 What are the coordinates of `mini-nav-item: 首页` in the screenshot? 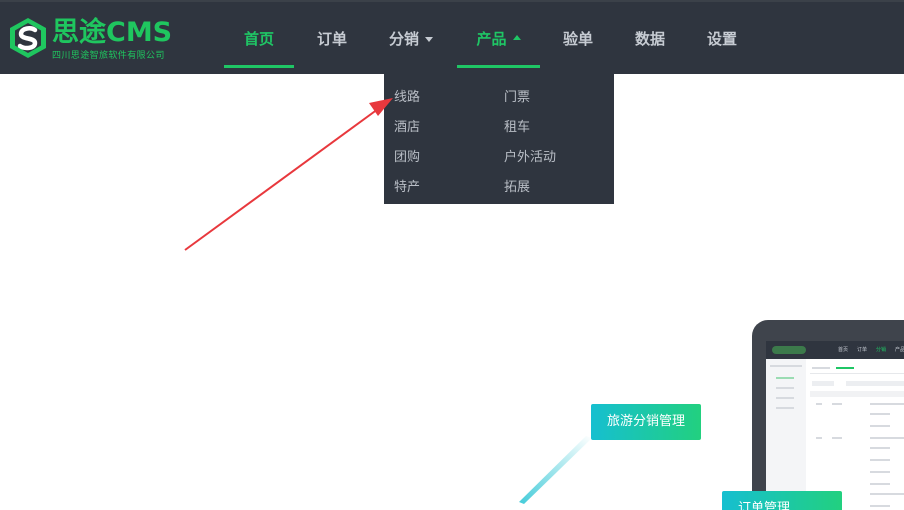 It's located at (843, 350).